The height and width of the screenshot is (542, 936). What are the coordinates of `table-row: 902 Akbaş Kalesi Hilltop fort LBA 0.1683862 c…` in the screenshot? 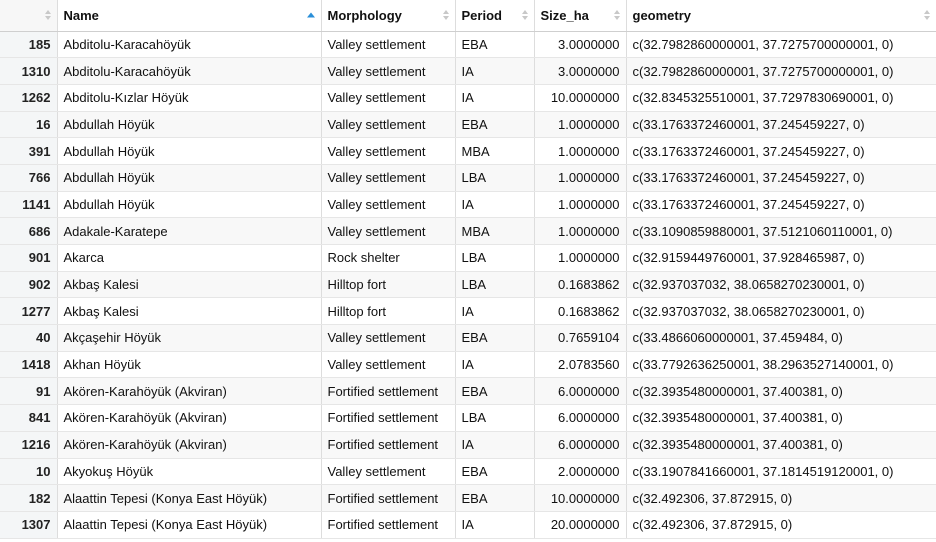 It's located at (468, 285).